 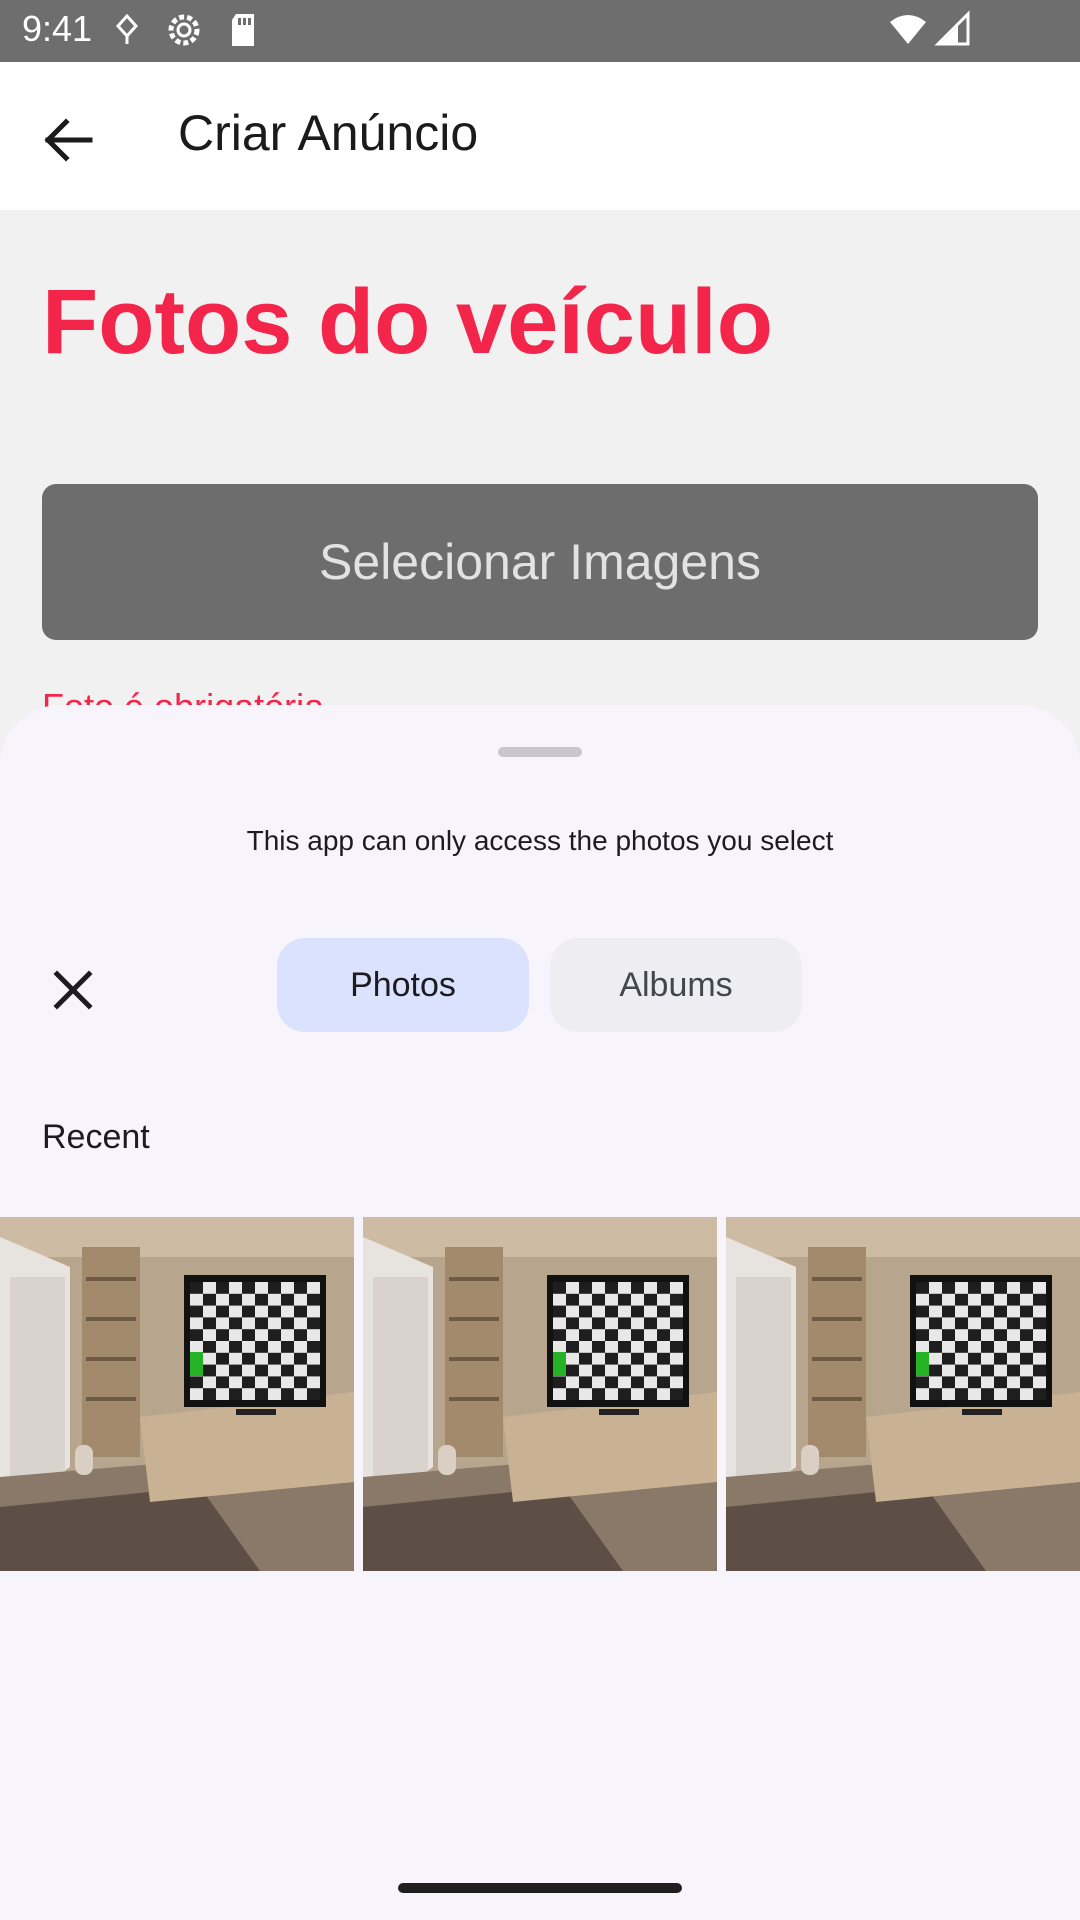 I want to click on app-bar: Criar Anúncio, so click(x=540, y=136).